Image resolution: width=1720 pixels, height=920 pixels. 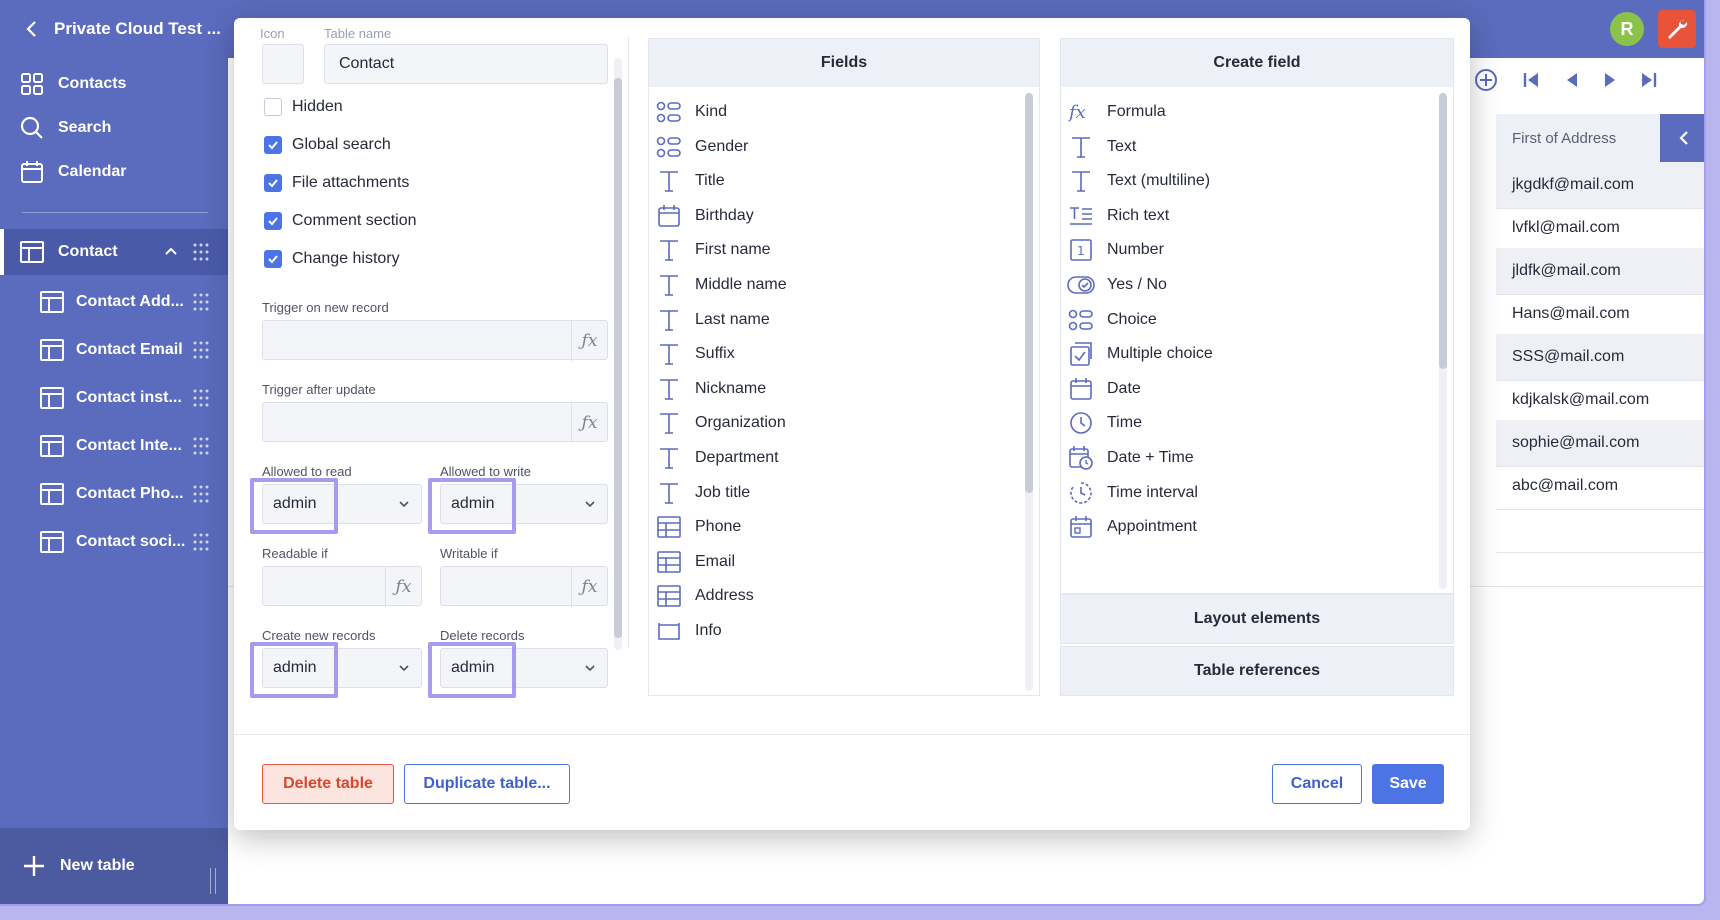 I want to click on save-button: Save, so click(x=1408, y=784).